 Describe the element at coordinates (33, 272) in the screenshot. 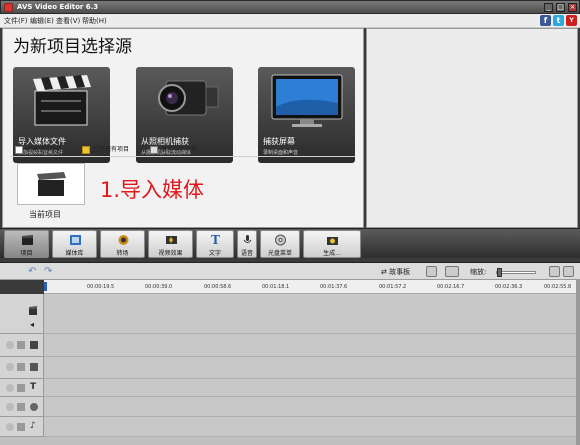

I see `undo-icon: ↶` at that location.